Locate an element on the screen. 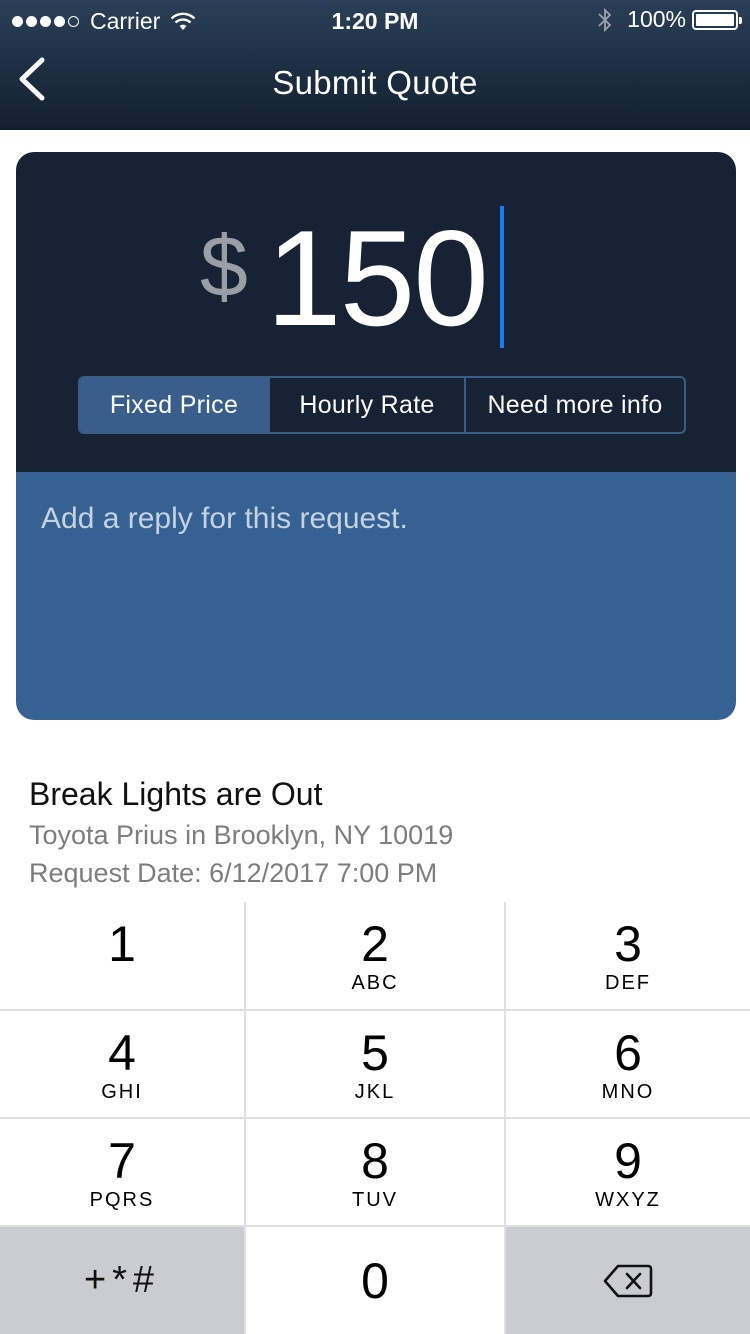  key-letters: MNO is located at coordinates (628, 1092).